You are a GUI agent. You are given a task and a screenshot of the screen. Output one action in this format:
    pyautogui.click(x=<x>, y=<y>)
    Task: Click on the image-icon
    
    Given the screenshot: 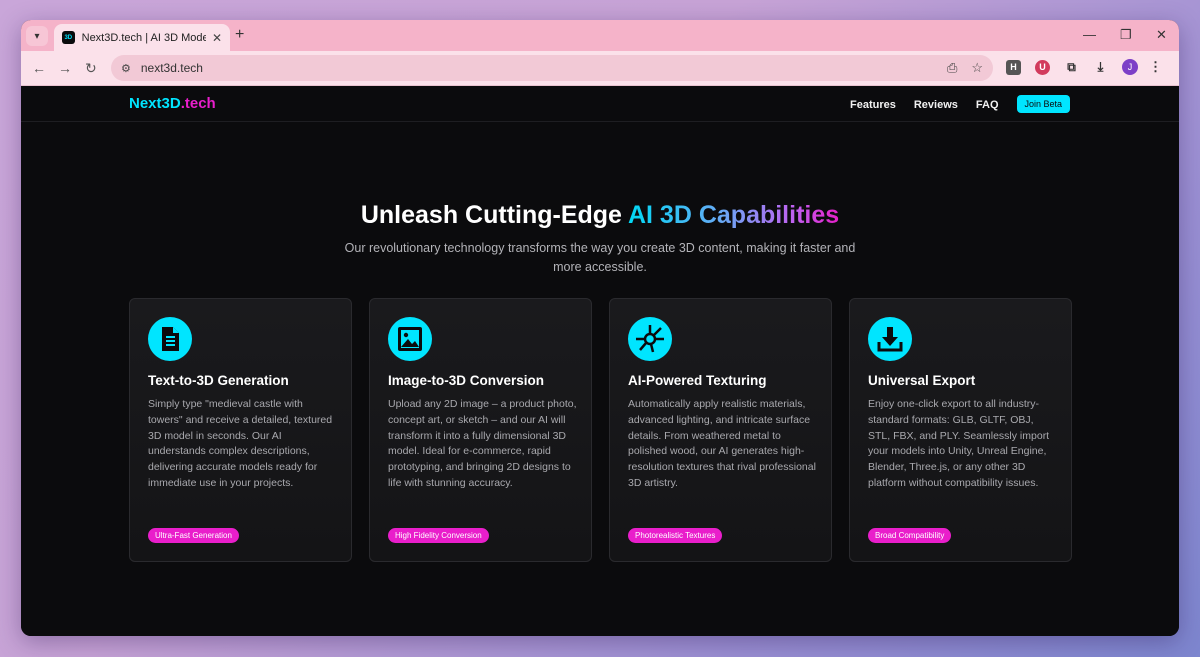 What is the action you would take?
    pyautogui.click(x=410, y=339)
    